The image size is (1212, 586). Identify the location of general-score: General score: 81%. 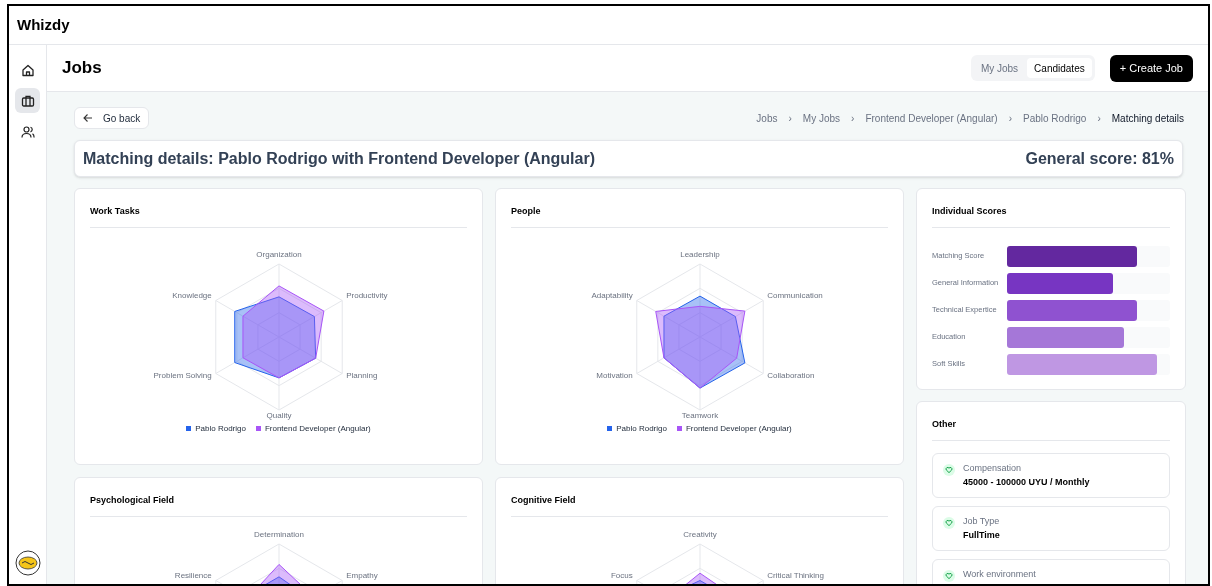
(1099, 158).